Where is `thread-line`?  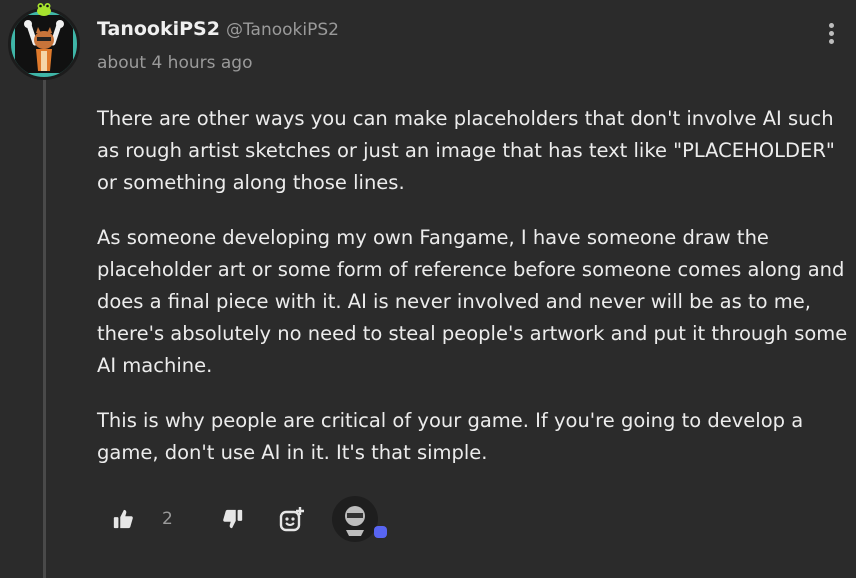 thread-line is located at coordinates (44, 328).